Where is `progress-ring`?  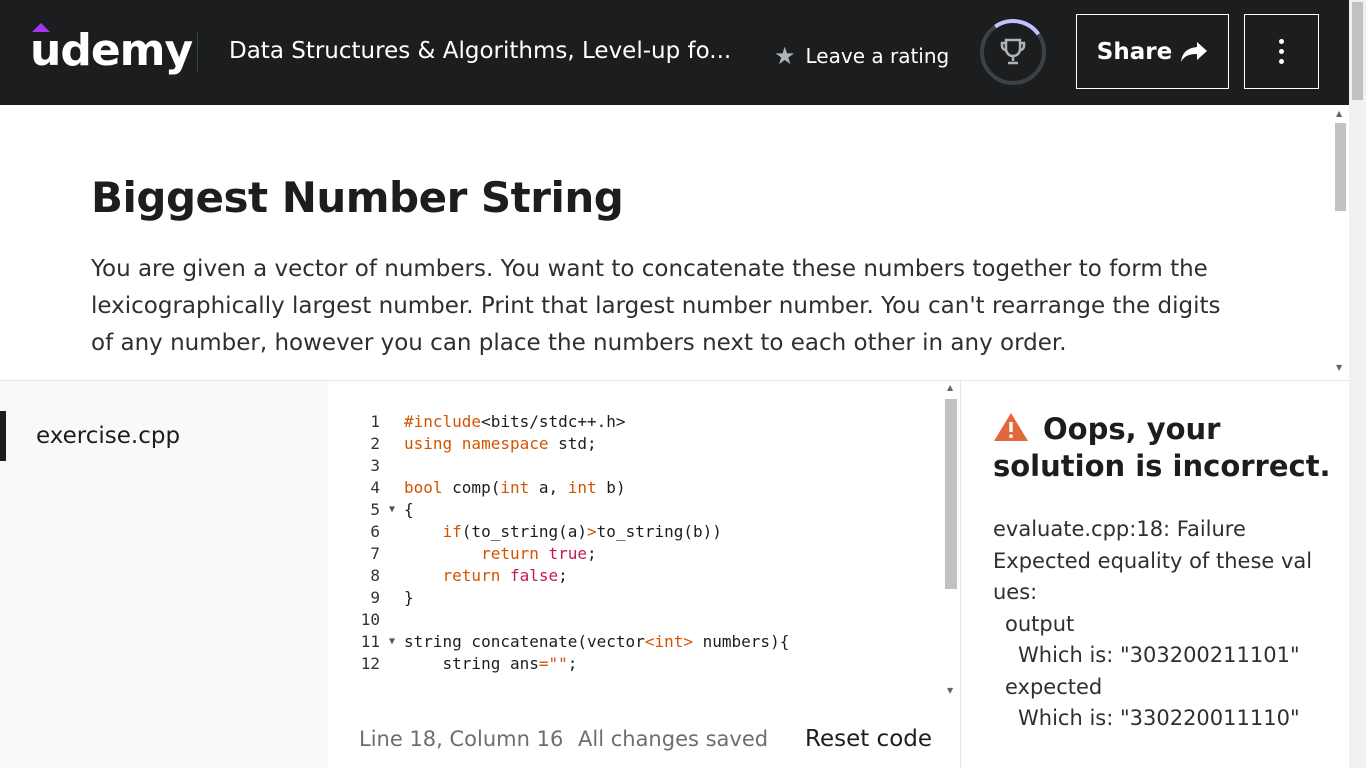 progress-ring is located at coordinates (1013, 52).